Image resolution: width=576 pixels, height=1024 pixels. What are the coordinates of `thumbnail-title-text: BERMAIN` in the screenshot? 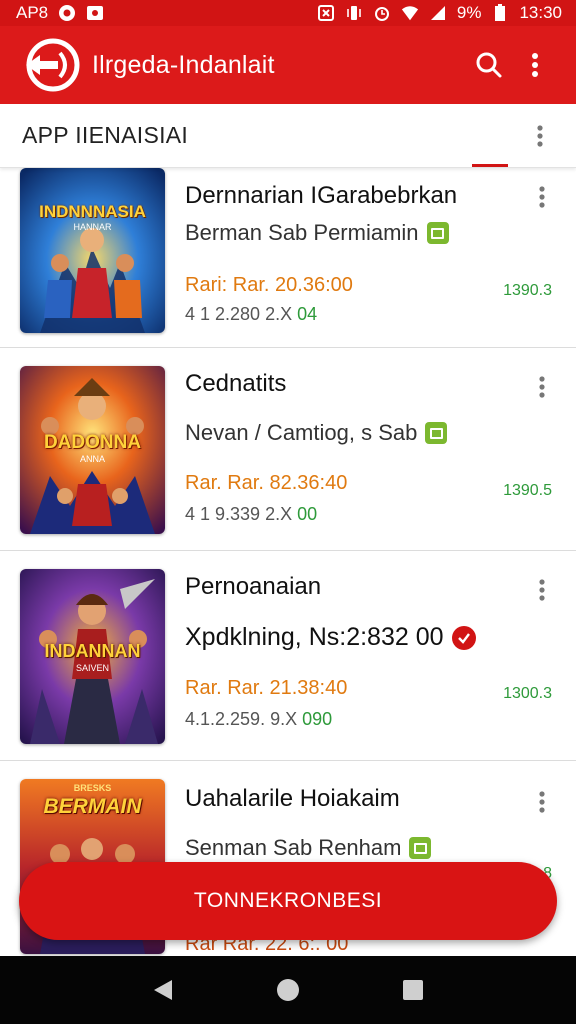 It's located at (92, 806).